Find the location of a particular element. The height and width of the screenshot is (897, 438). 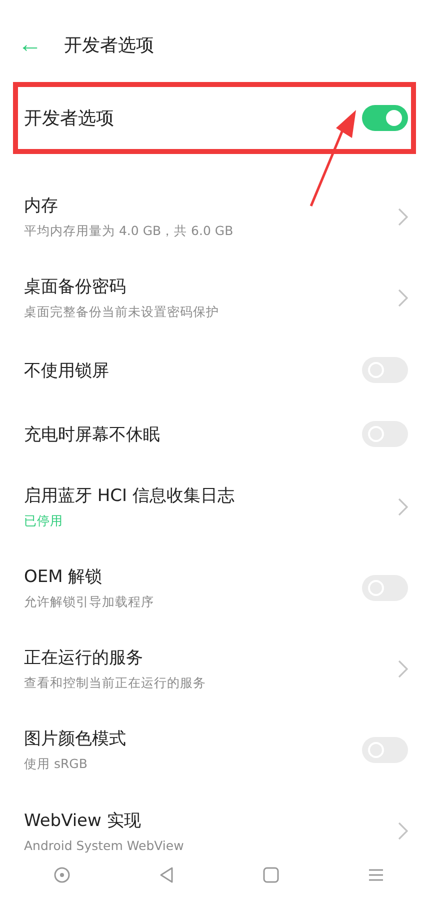

circle-dot-icon is located at coordinates (62, 875).